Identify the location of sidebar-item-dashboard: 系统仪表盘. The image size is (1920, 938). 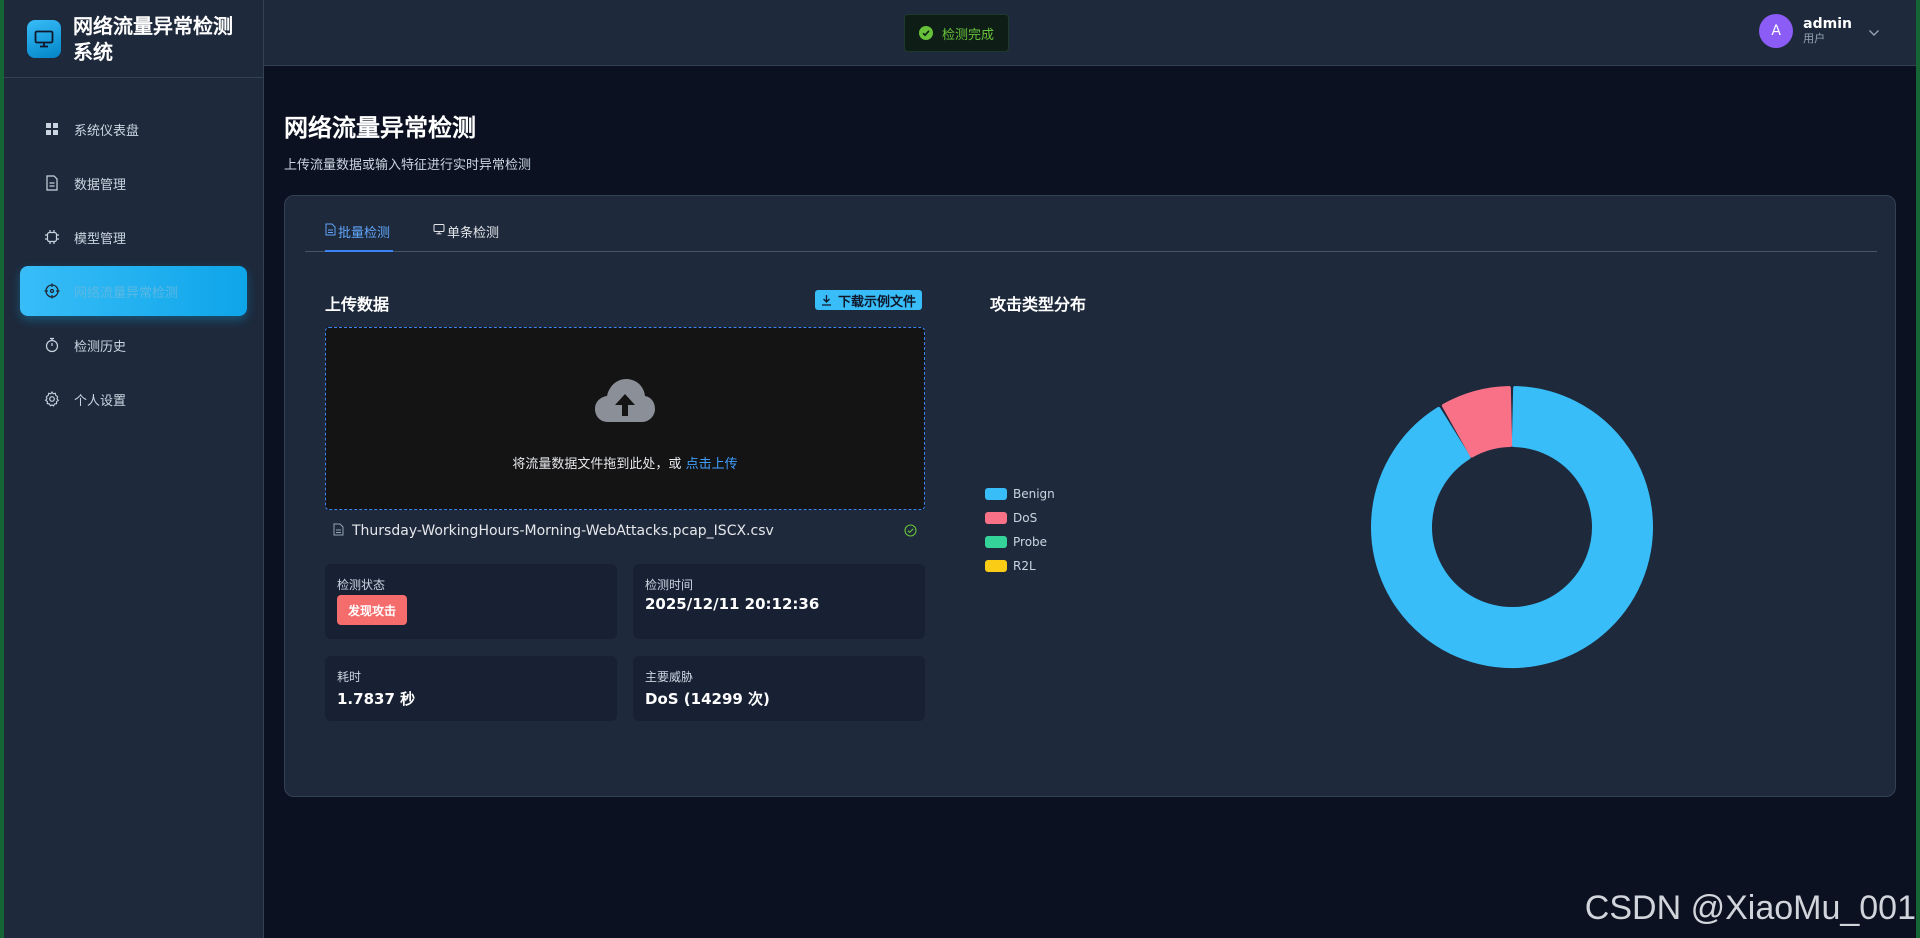
(133, 129).